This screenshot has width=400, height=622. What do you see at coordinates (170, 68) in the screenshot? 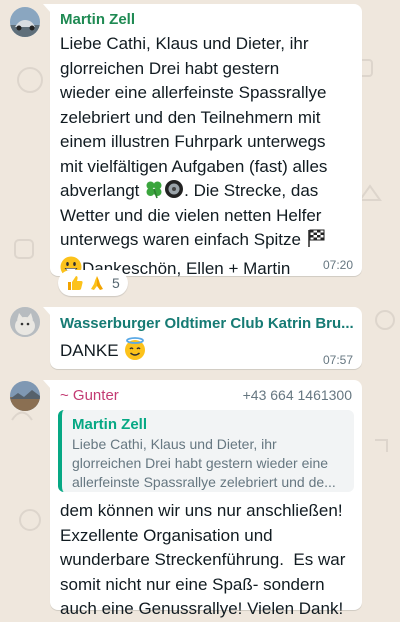
I see `message-line: glorreichen Drei habt gestern` at bounding box center [170, 68].